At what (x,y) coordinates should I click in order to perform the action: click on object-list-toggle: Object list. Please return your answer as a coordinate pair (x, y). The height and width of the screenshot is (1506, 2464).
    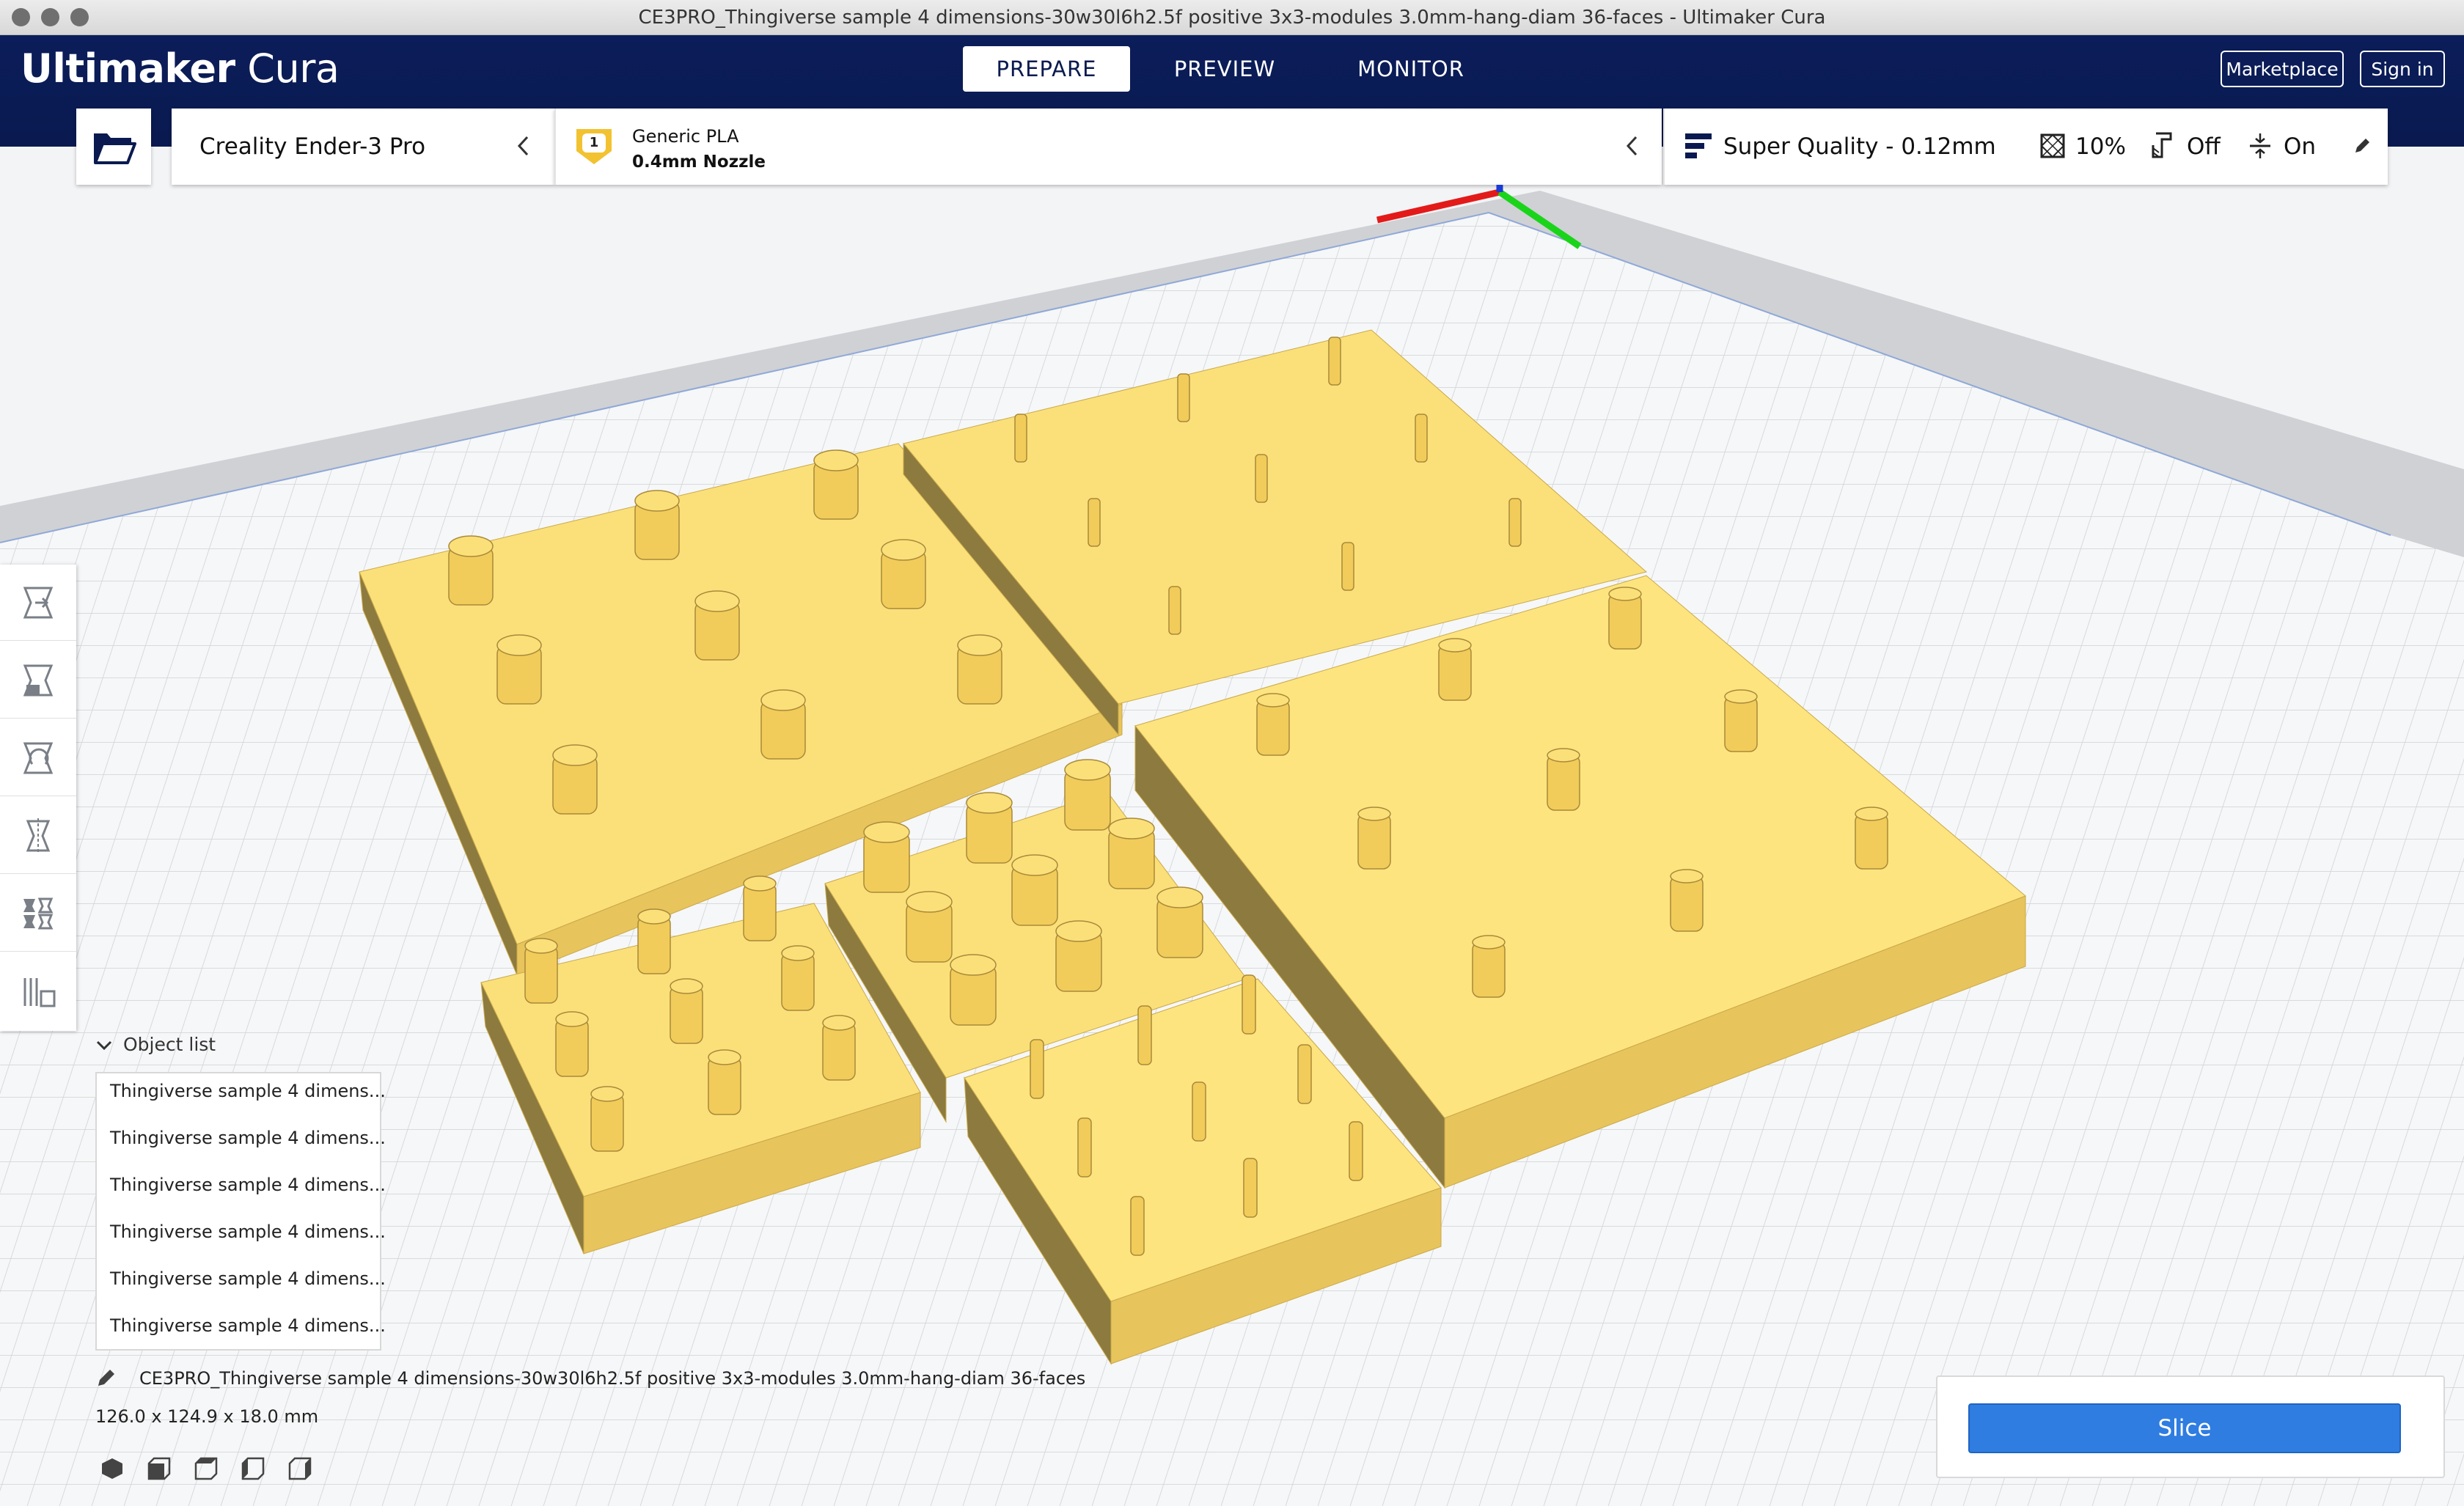
    Looking at the image, I should click on (155, 1044).